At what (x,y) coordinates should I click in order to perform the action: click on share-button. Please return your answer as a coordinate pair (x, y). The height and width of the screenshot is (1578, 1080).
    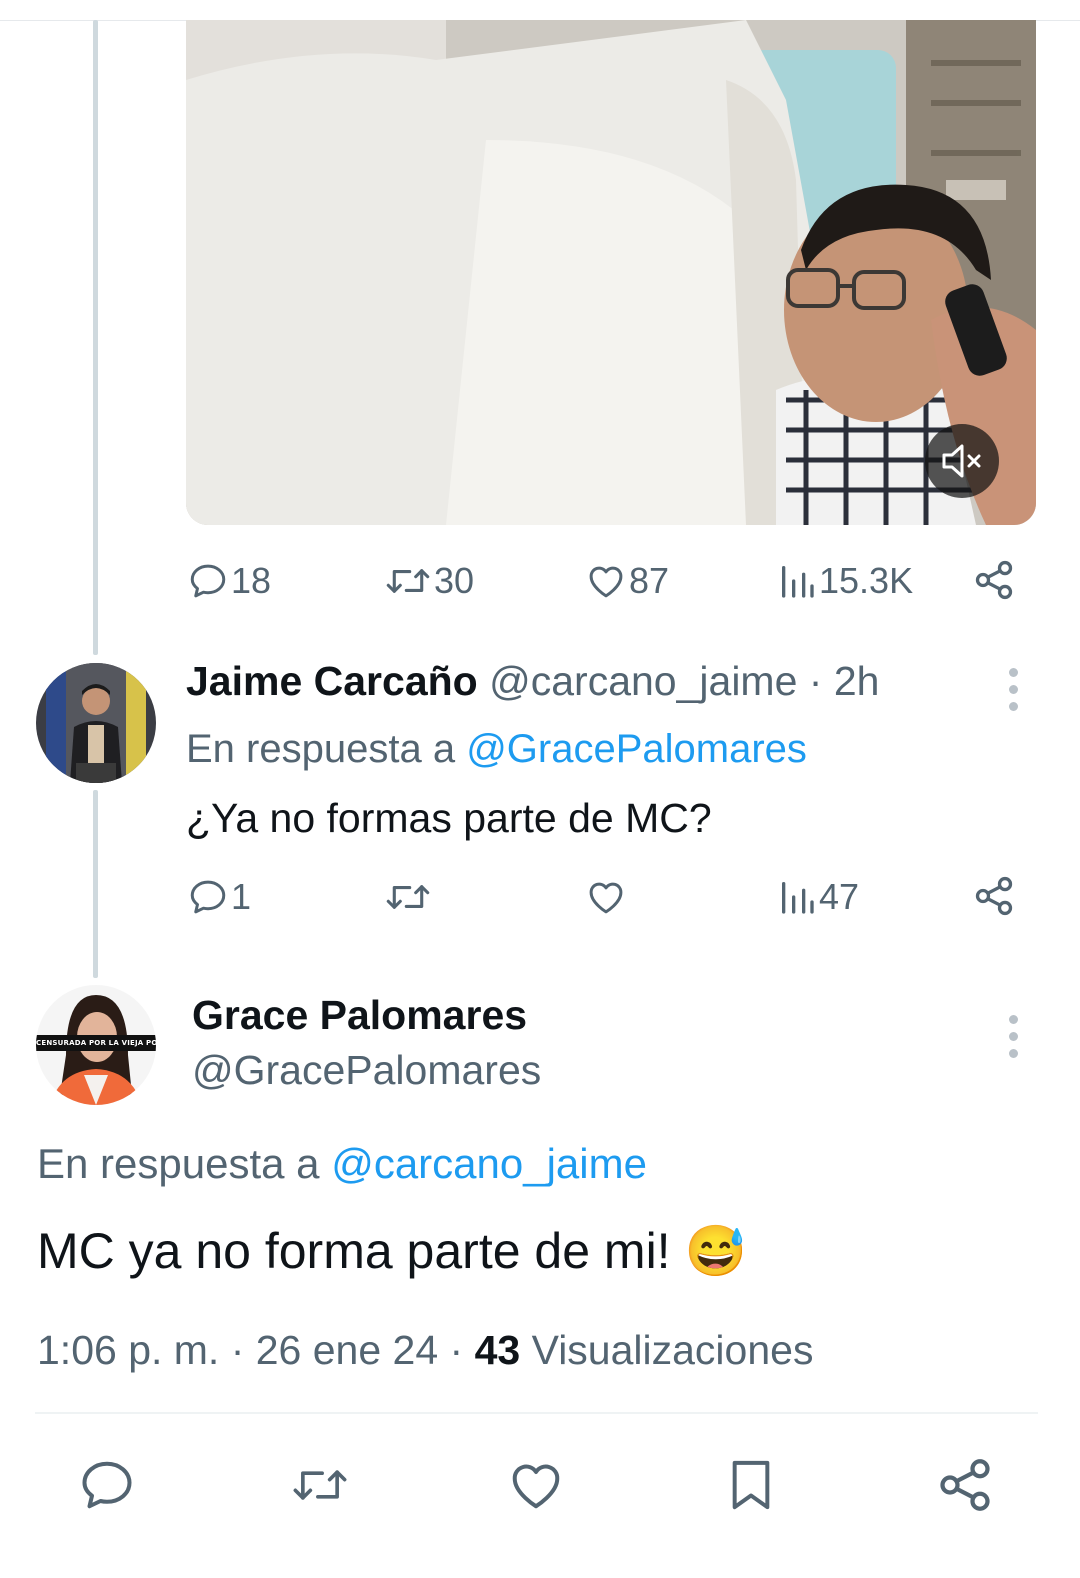
    Looking at the image, I should click on (965, 1485).